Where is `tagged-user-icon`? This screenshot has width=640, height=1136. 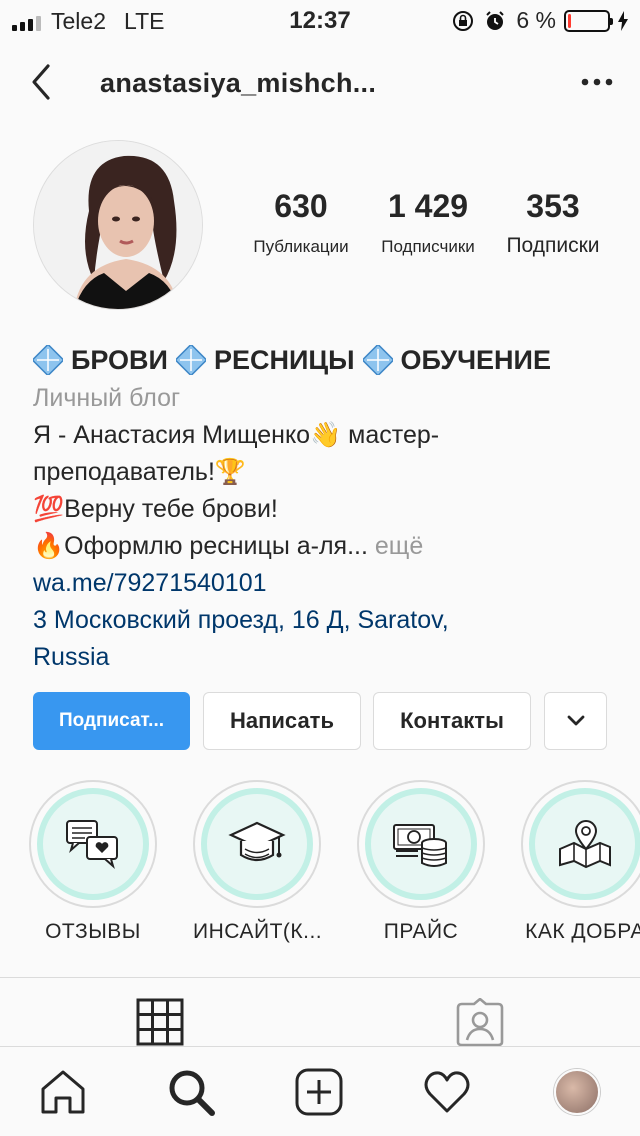
tagged-user-icon is located at coordinates (480, 1022).